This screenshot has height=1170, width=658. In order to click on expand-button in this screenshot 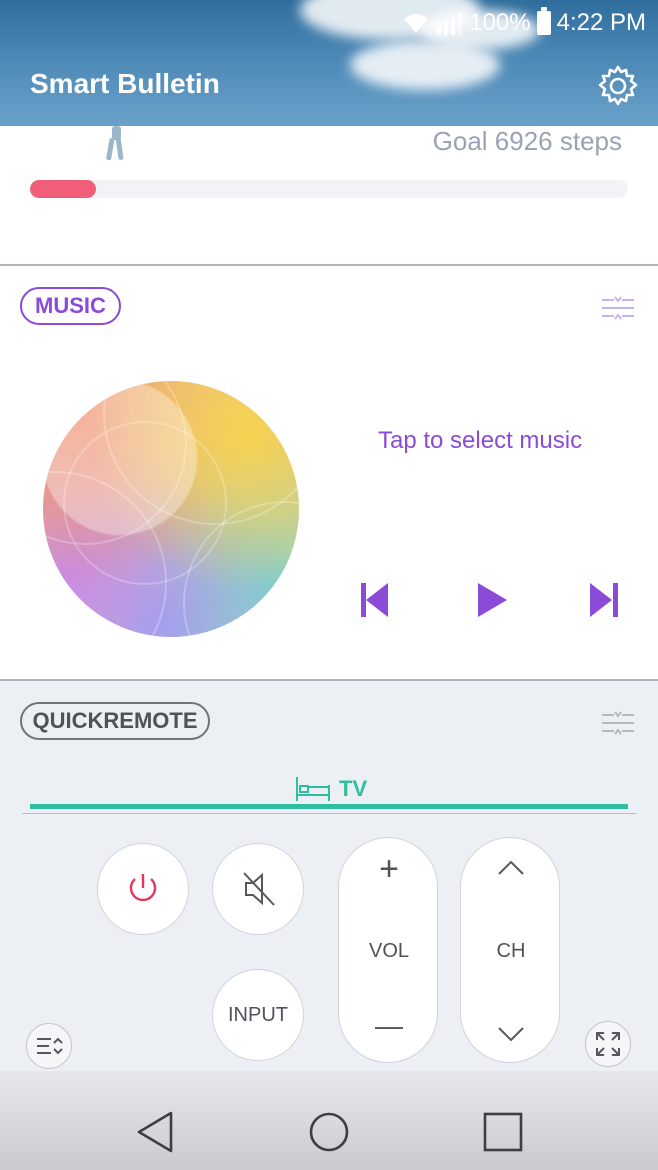, I will do `click(608, 1044)`.